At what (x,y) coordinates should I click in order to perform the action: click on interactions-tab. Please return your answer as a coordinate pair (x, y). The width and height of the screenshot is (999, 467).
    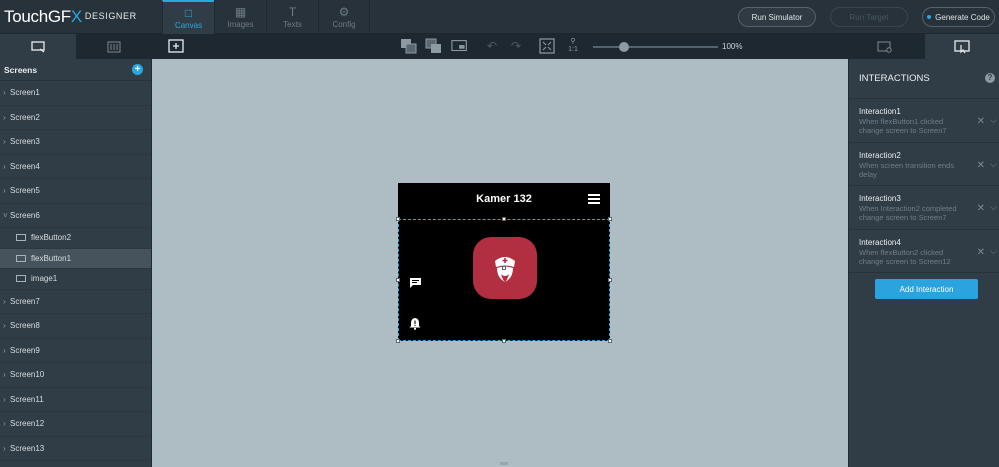
    Looking at the image, I should click on (962, 46).